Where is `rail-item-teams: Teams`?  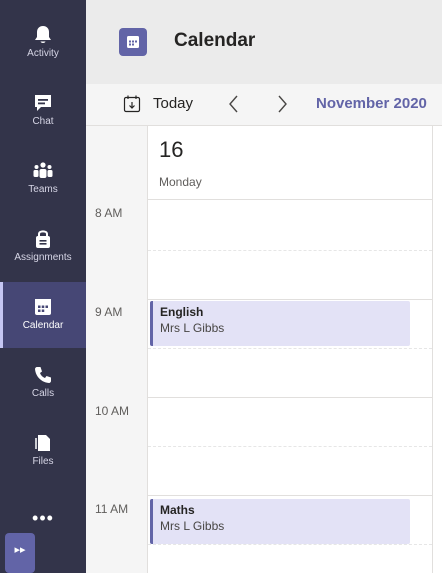 rail-item-teams: Teams is located at coordinates (43, 179).